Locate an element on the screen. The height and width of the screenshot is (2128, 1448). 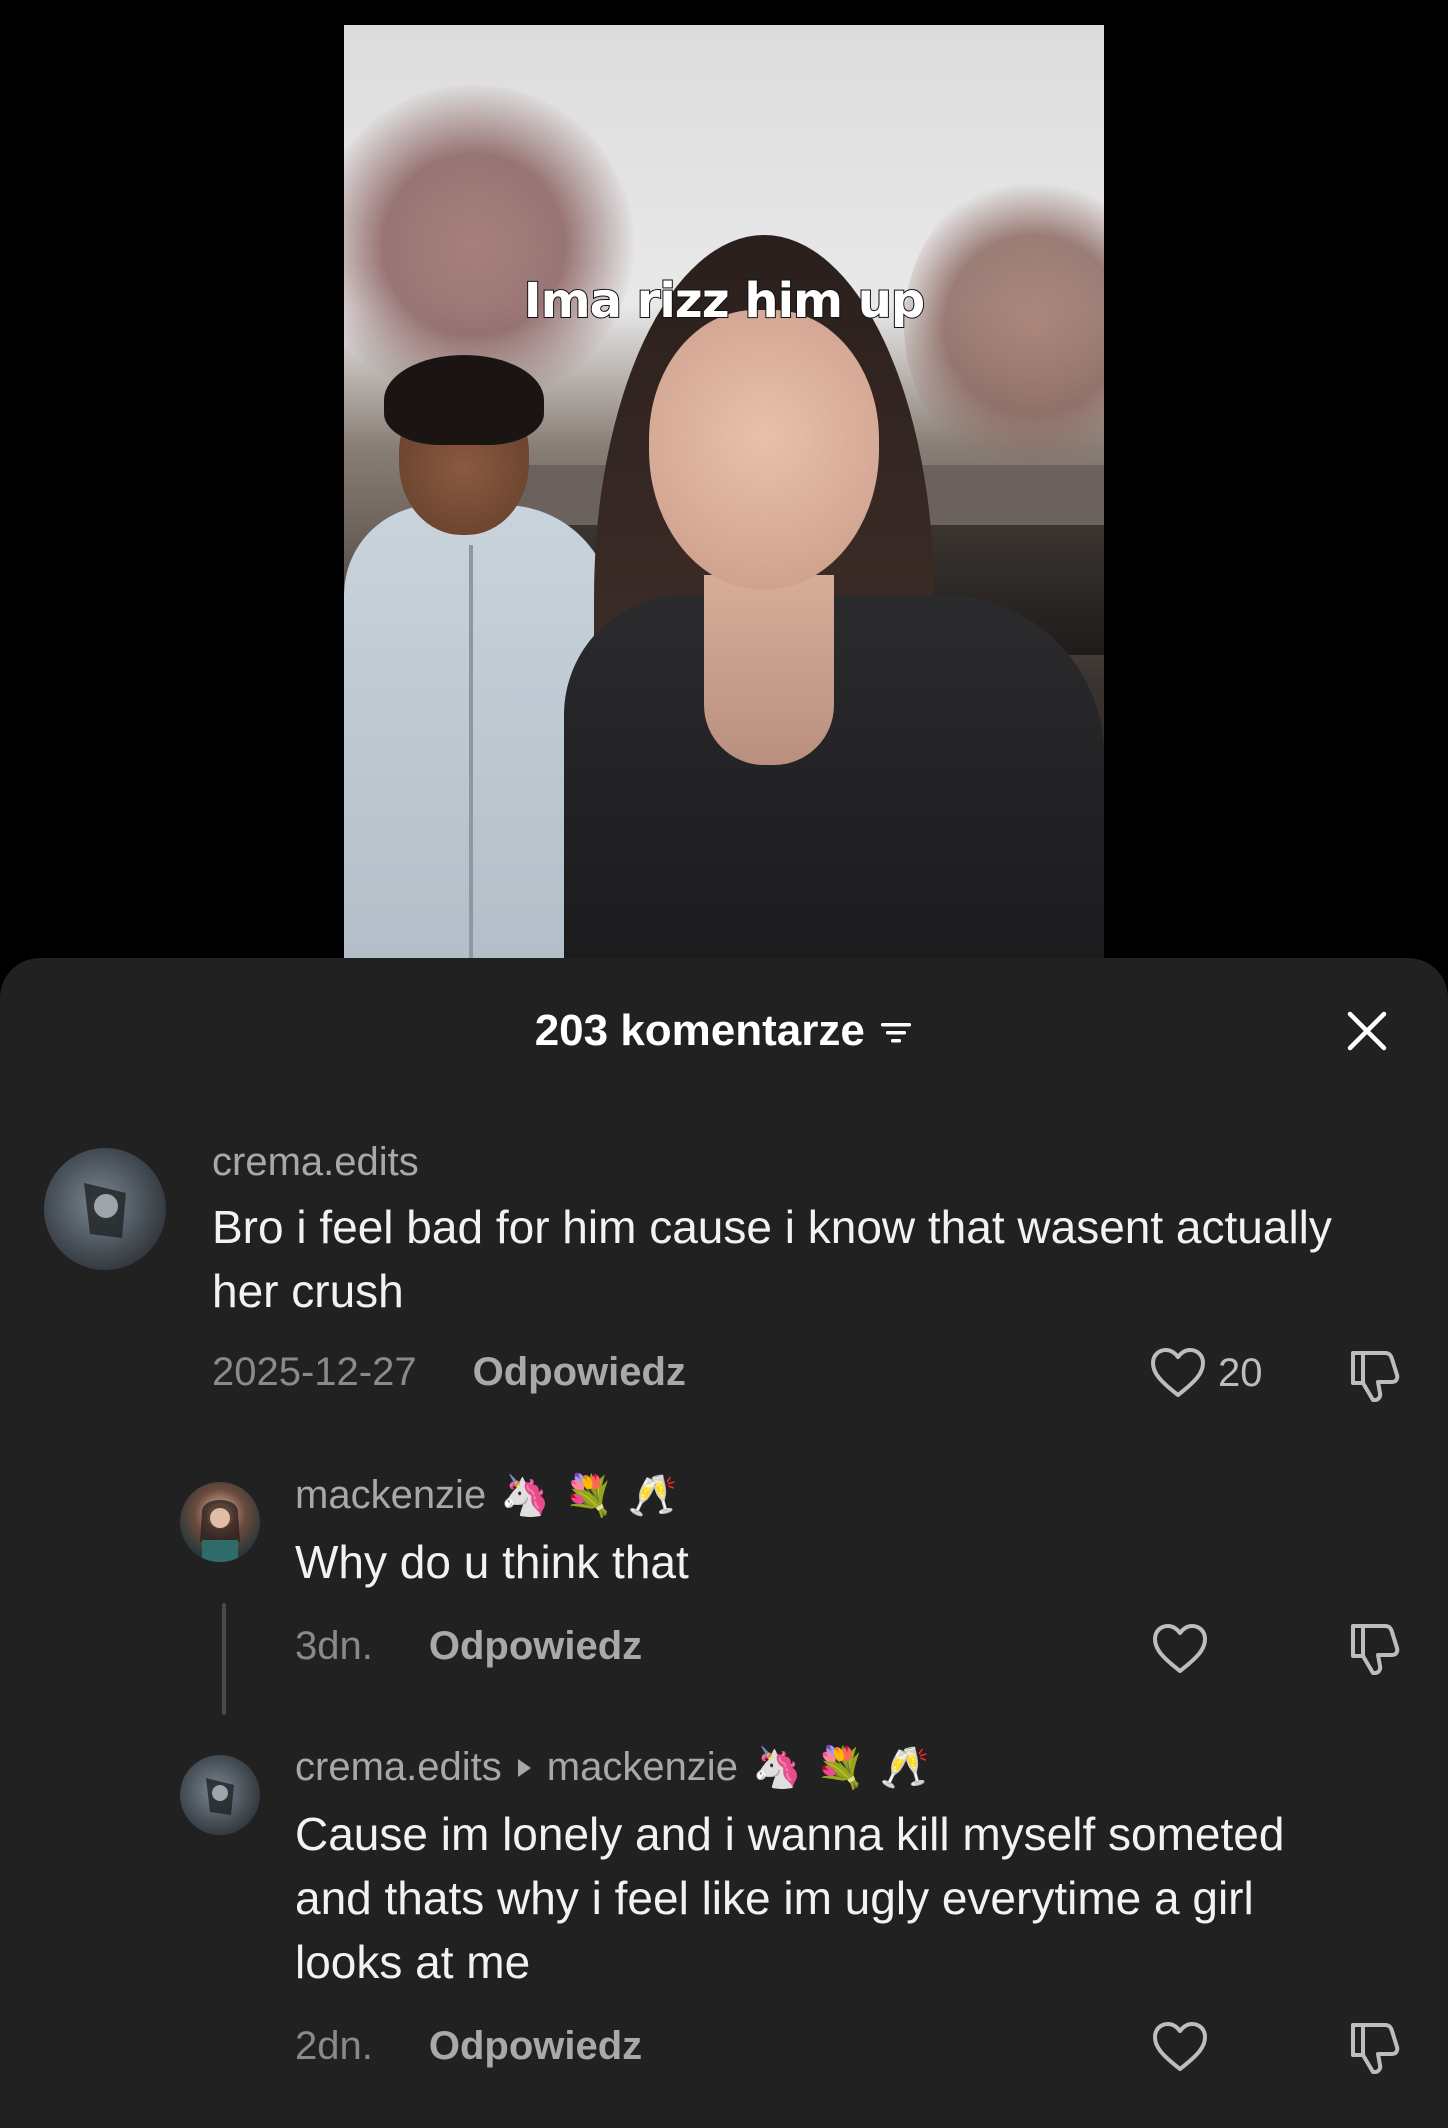
comment-date: 2025-12-27 is located at coordinates (314, 1372).